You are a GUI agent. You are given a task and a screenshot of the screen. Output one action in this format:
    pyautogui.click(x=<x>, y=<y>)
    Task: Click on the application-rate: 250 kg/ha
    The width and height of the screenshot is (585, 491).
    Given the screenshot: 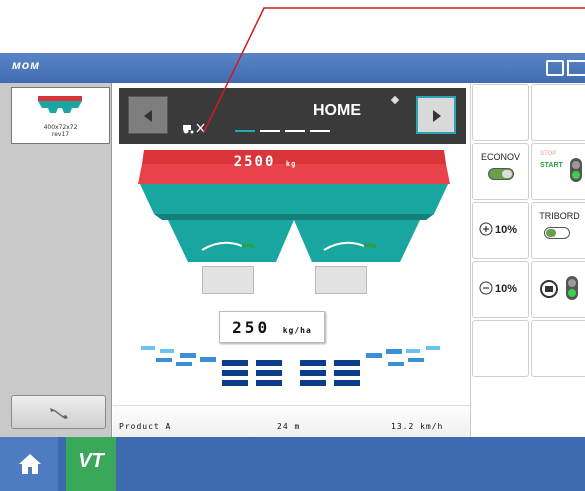 What is the action you would take?
    pyautogui.click(x=272, y=327)
    